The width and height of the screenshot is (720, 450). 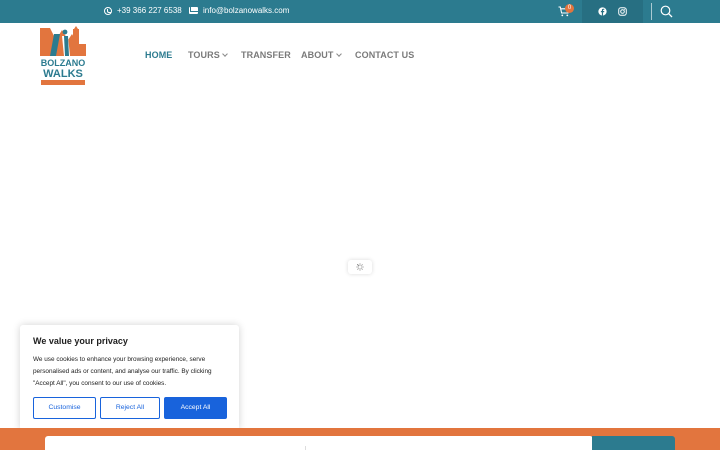 I want to click on nav-about-label: ABOUT, so click(x=317, y=55).